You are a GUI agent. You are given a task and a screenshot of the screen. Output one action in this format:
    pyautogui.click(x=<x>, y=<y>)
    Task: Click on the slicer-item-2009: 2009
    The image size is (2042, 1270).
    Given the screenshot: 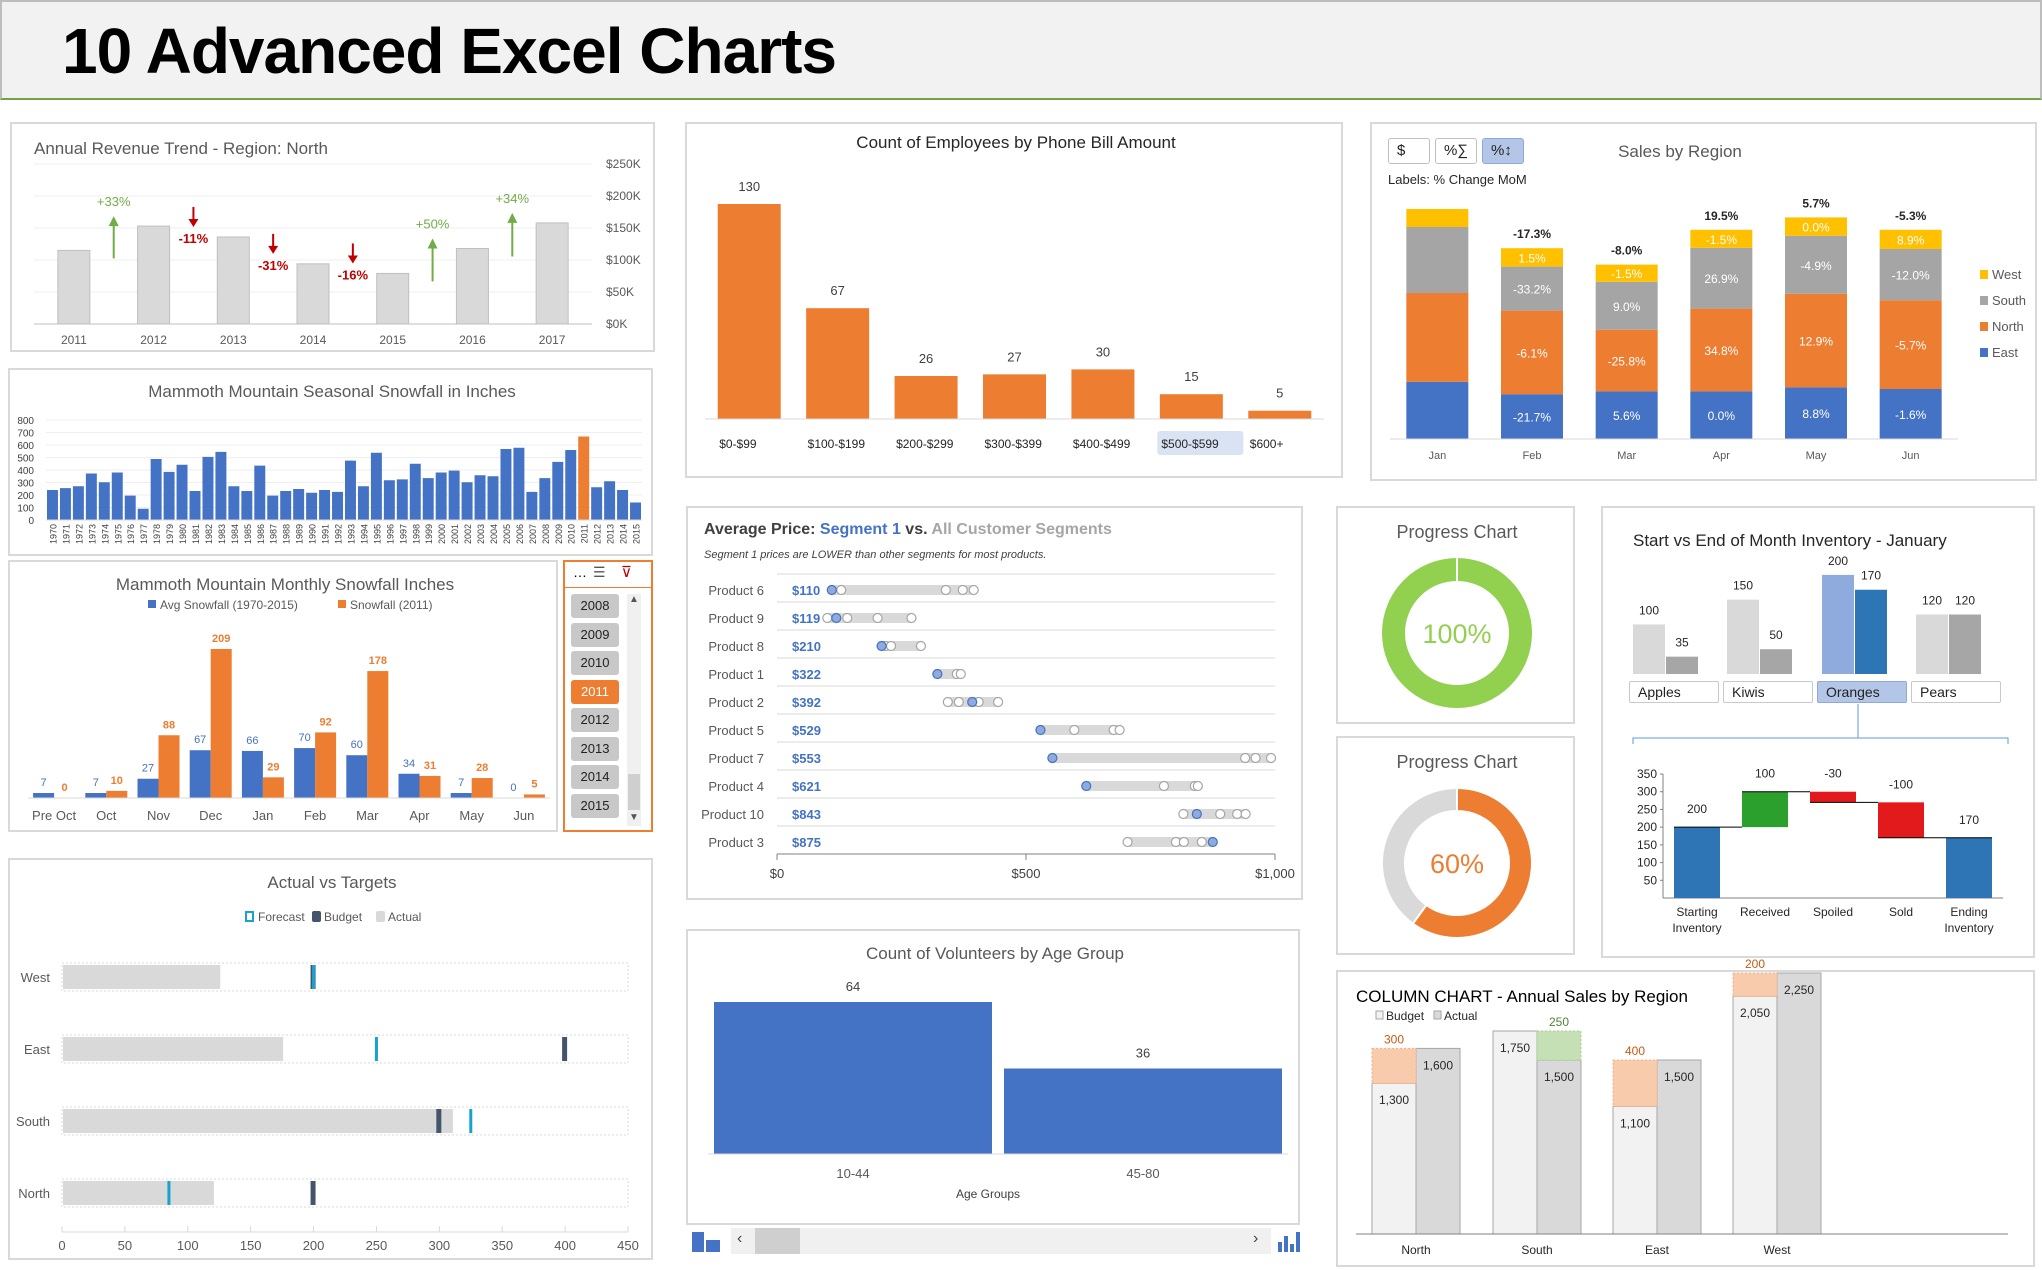 What is the action you would take?
    pyautogui.click(x=595, y=634)
    